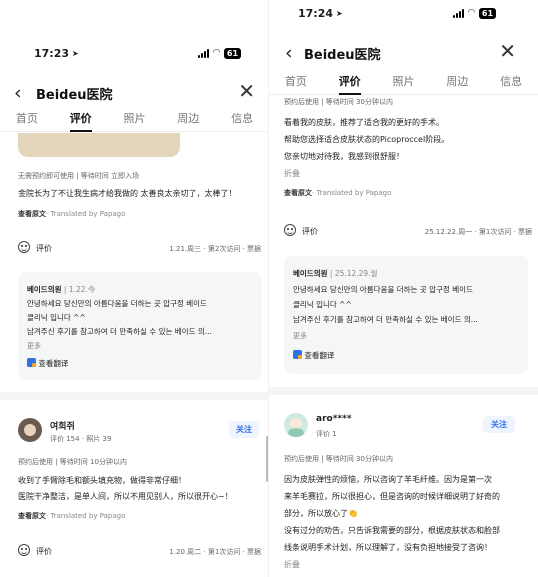 This screenshot has height=577, width=538. Describe the element at coordinates (134, 53) in the screenshot. I see `status-bar: 17:23 ➤ ◠ 61` at that location.